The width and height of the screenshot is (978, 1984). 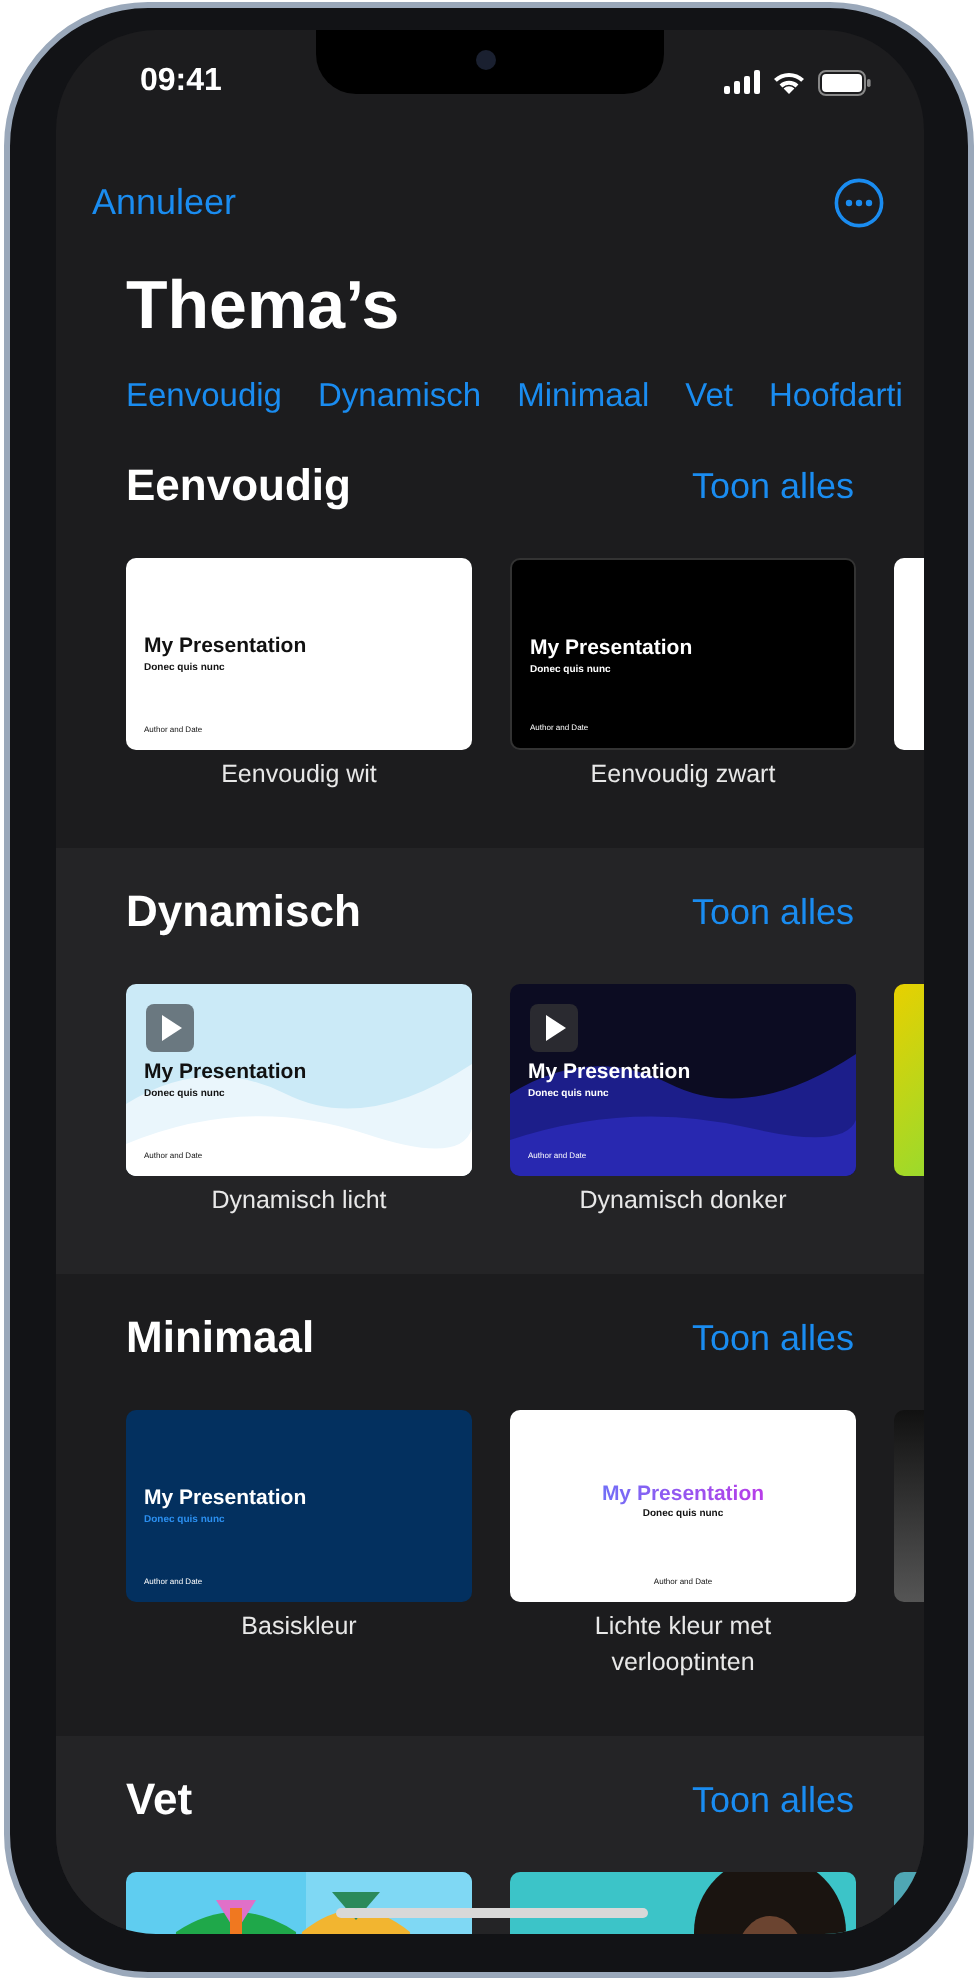 I want to click on more-icon, so click(x=859, y=202).